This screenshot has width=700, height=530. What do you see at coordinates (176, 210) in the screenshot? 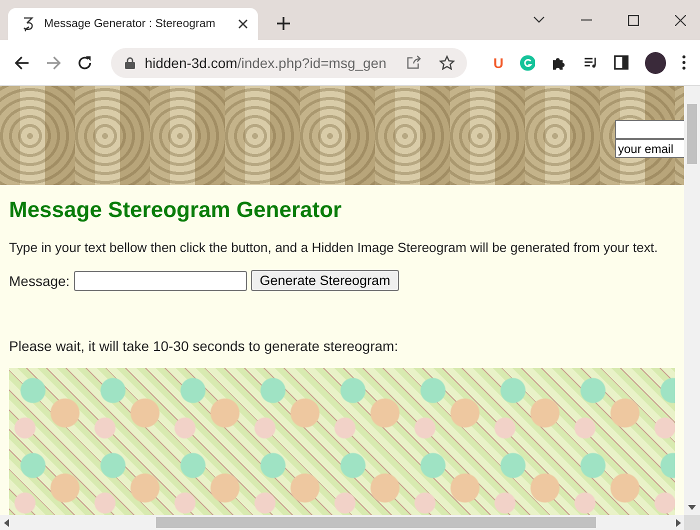
I see `page-heading: Message Stereogram Generator` at bounding box center [176, 210].